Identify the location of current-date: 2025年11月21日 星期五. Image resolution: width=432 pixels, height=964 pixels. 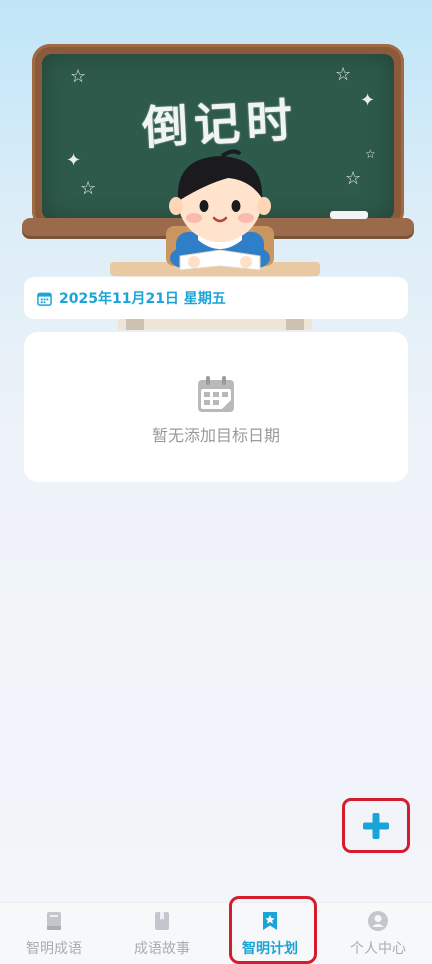
(142, 299).